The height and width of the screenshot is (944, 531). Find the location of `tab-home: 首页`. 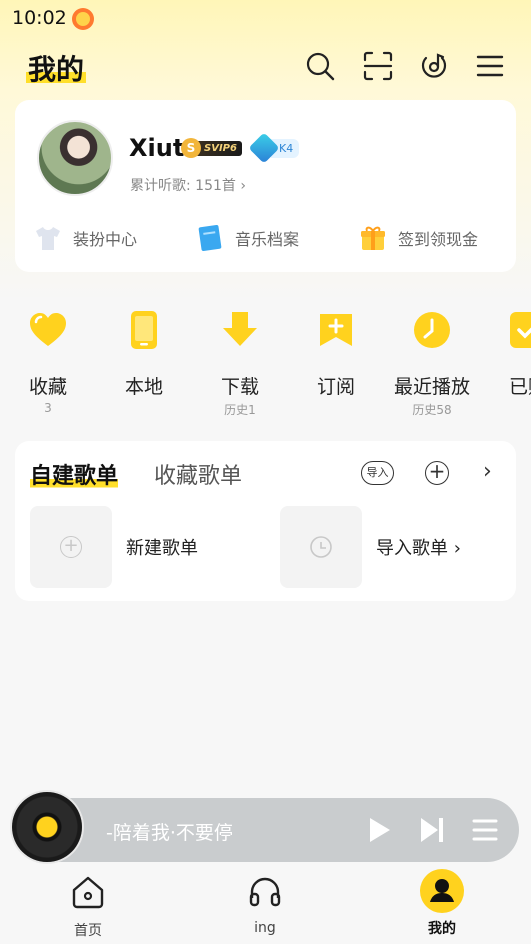

tab-home: 首页 is located at coordinates (88, 904).